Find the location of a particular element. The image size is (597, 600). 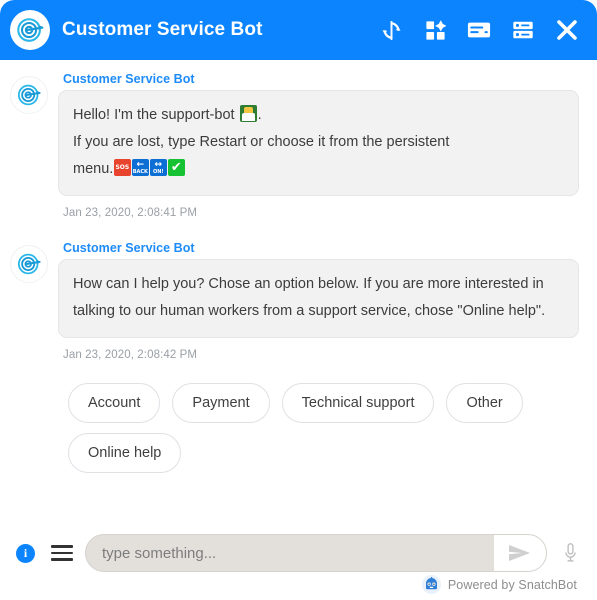

quick-reply-other: Other is located at coordinates (484, 403).